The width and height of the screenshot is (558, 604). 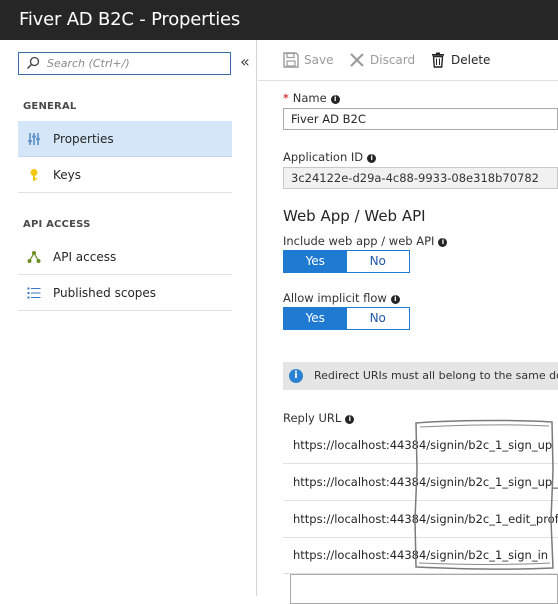 I want to click on include-web-app-yes: Yes, so click(x=315, y=261).